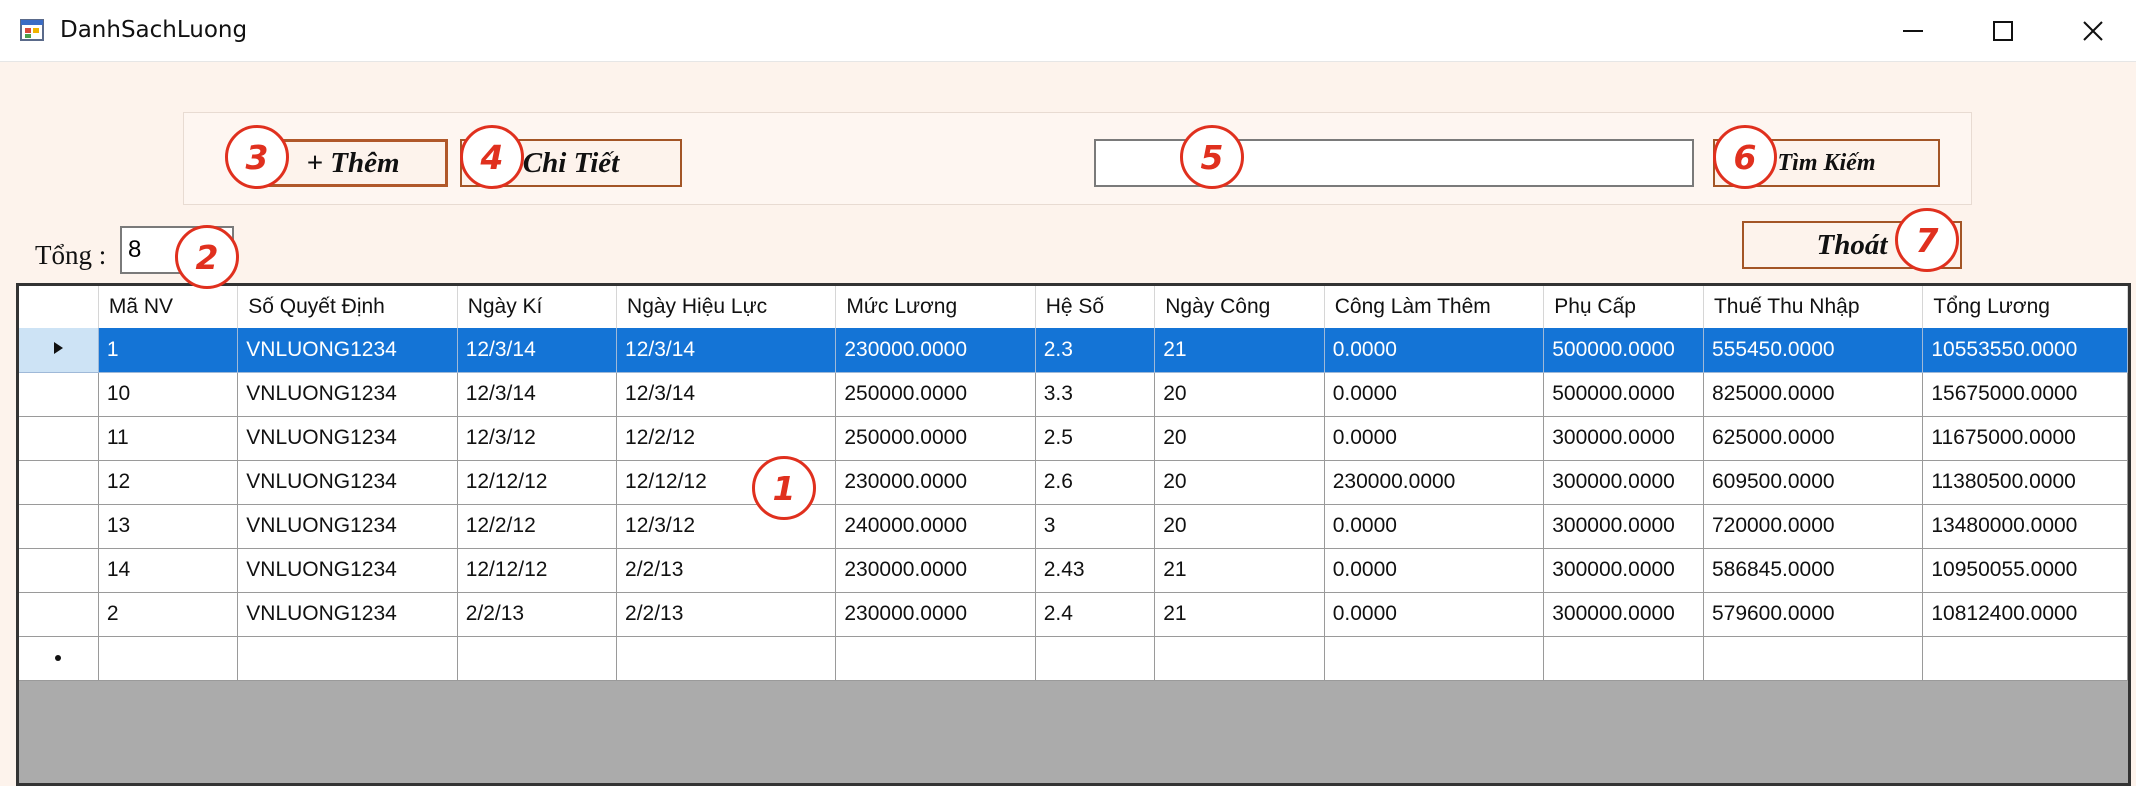 This screenshot has width=2136, height=786. What do you see at coordinates (2025, 350) in the screenshot?
I see `grid-cell: 10553550.0000` at bounding box center [2025, 350].